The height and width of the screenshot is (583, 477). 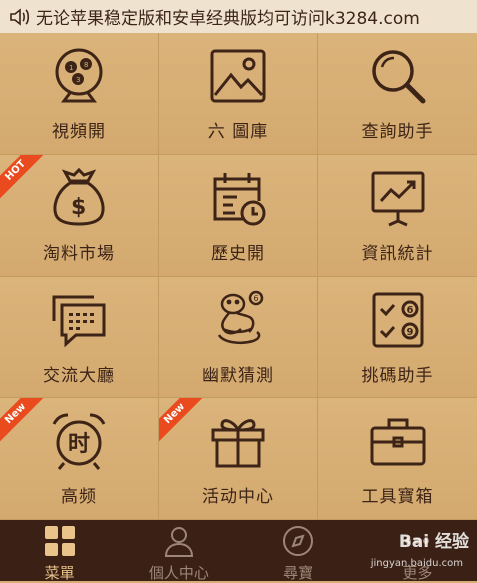 I want to click on menu-item-stats: 資訊統計, so click(x=397, y=215).